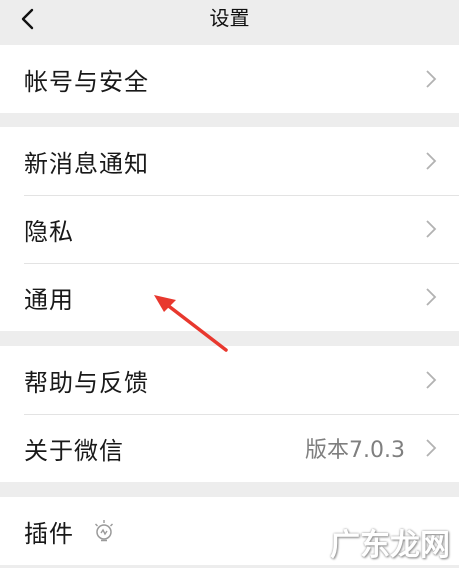 Image resolution: width=459 pixels, height=568 pixels. What do you see at coordinates (49, 533) in the screenshot?
I see `settings-item-label: 插件` at bounding box center [49, 533].